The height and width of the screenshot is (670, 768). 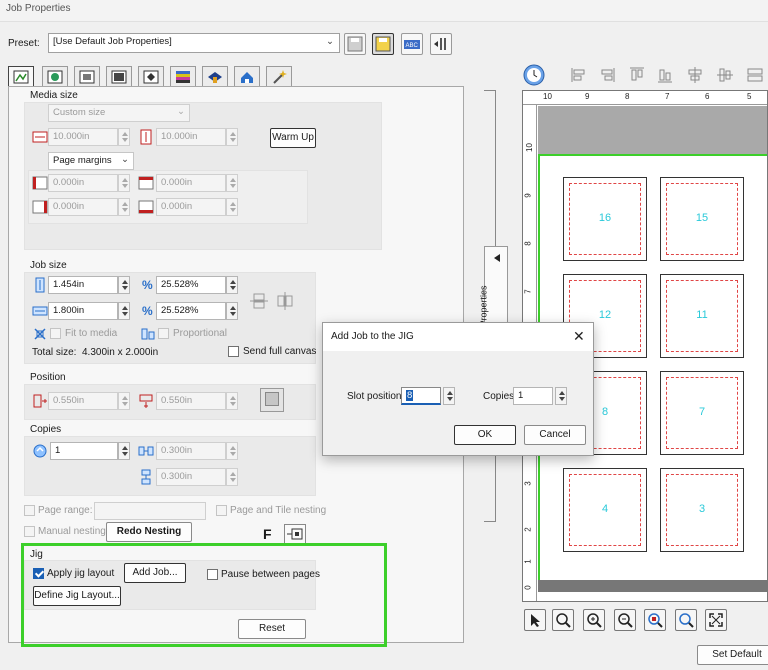 I want to click on save-preset-button, so click(x=355, y=44).